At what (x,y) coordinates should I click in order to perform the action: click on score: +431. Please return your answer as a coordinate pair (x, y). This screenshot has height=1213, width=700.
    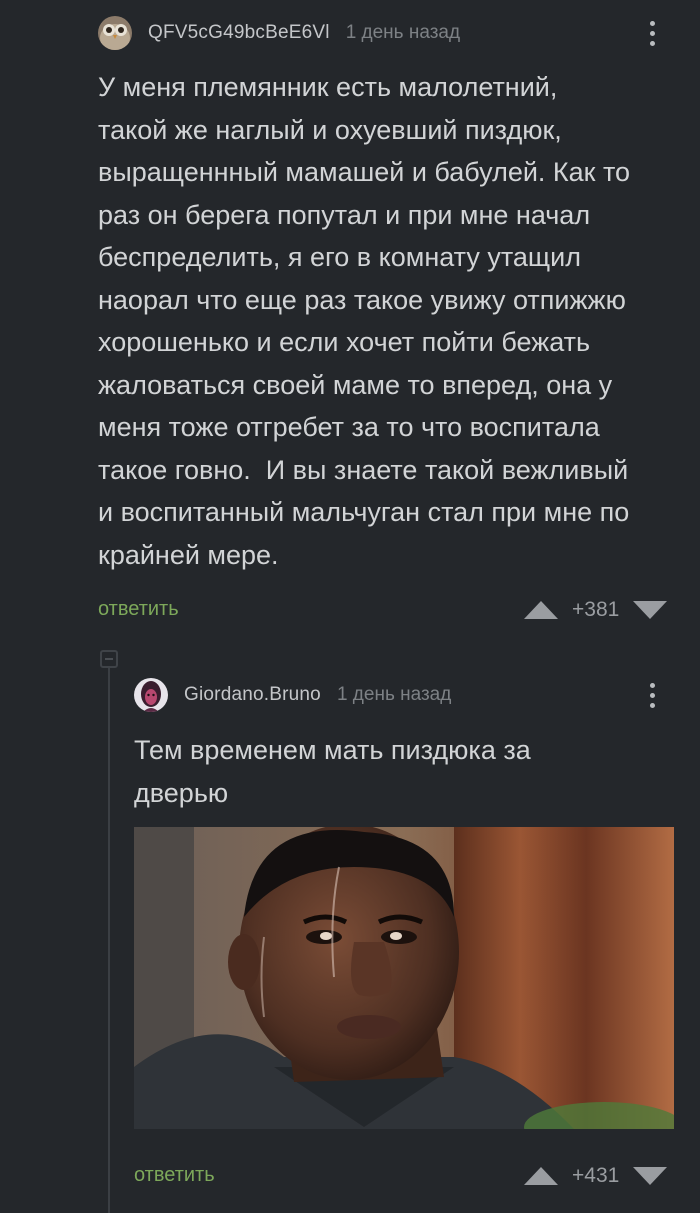
    Looking at the image, I should click on (596, 1175).